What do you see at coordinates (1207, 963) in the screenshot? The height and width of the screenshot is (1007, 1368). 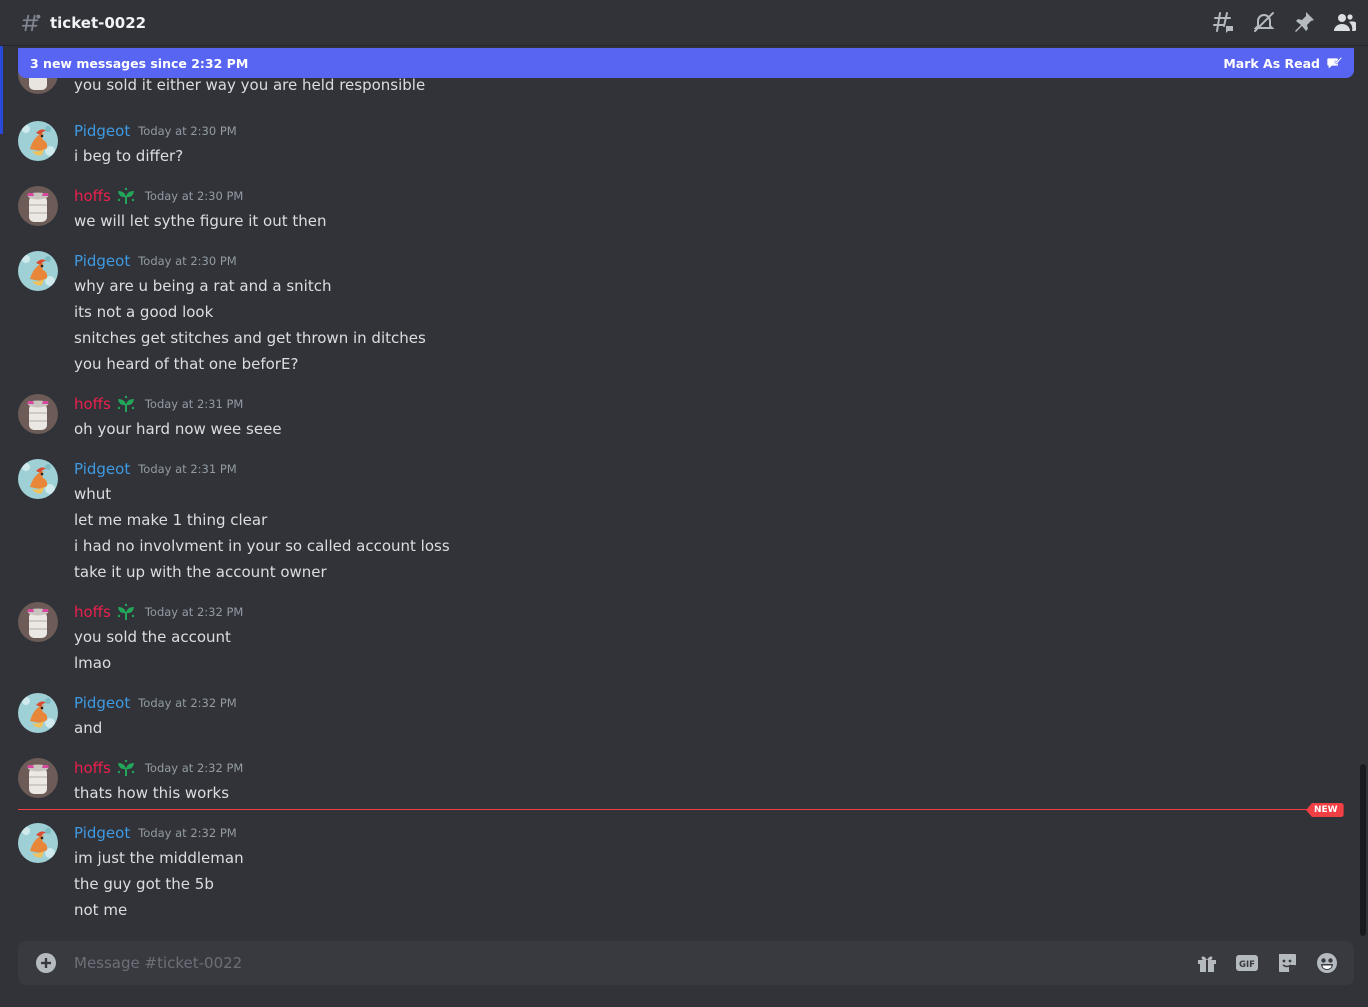 I see `gift-icon` at bounding box center [1207, 963].